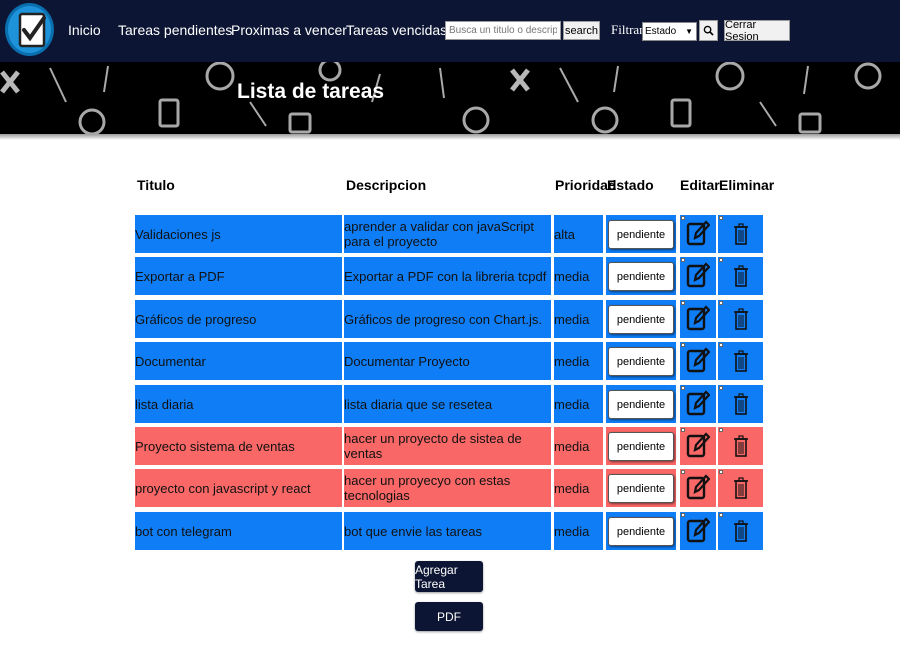 The image size is (900, 650). I want to click on titulo-text: Documentar, so click(170, 361).